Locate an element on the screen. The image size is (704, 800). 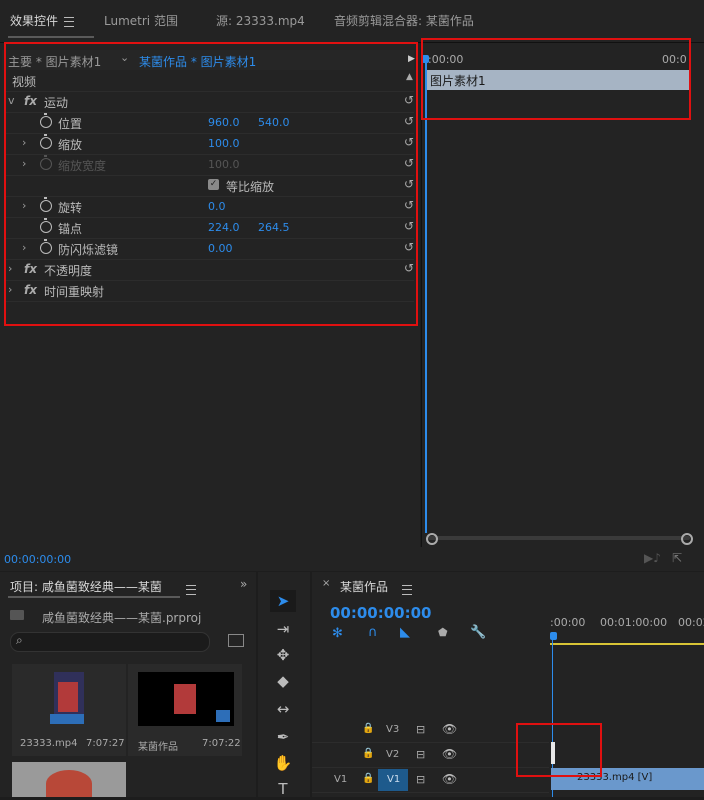
tab-effect-controls: 效果控件 is located at coordinates (42, 20).